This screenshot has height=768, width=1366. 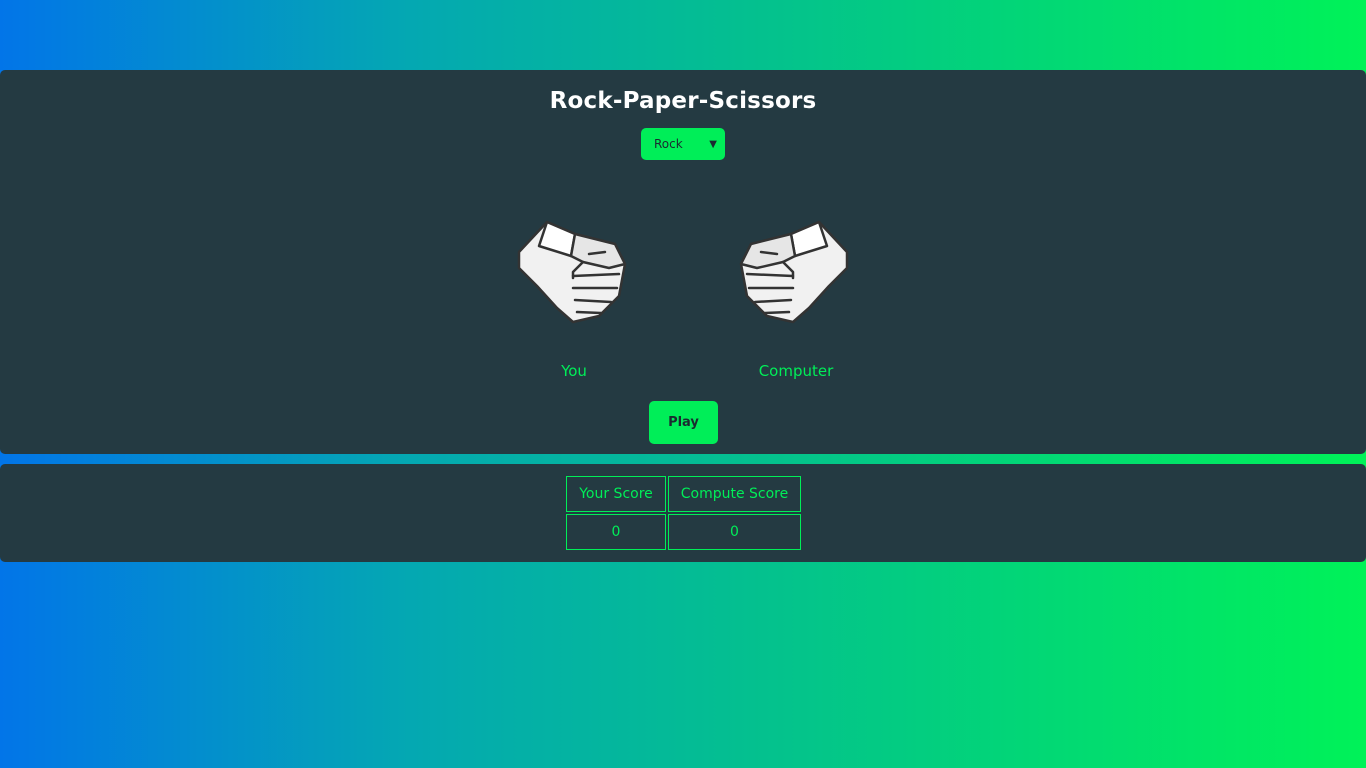 I want to click on computer-hand-rock-icon, so click(x=795, y=271).